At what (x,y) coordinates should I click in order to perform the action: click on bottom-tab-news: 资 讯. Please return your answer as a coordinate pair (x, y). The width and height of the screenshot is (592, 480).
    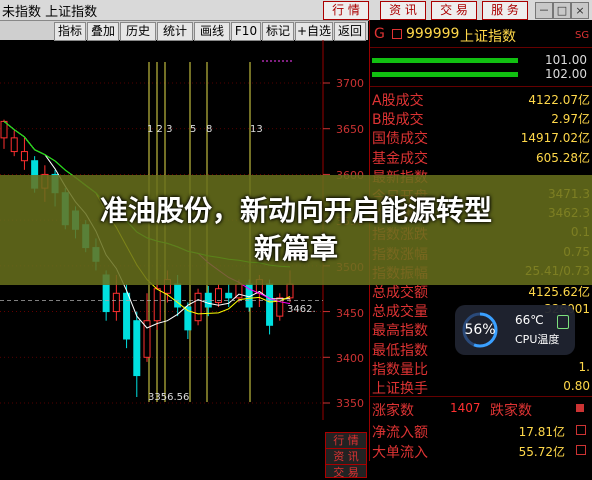
    Looking at the image, I should click on (346, 456).